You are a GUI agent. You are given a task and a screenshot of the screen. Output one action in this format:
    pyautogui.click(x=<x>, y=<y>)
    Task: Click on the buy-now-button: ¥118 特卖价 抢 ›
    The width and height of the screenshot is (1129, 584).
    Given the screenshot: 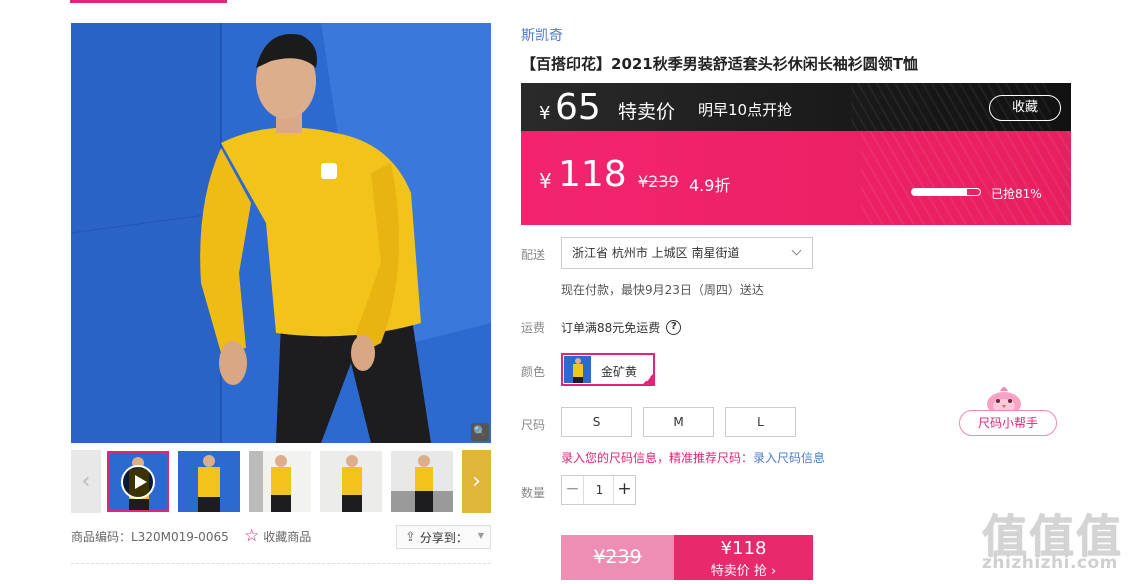 What is the action you would take?
    pyautogui.click(x=743, y=557)
    